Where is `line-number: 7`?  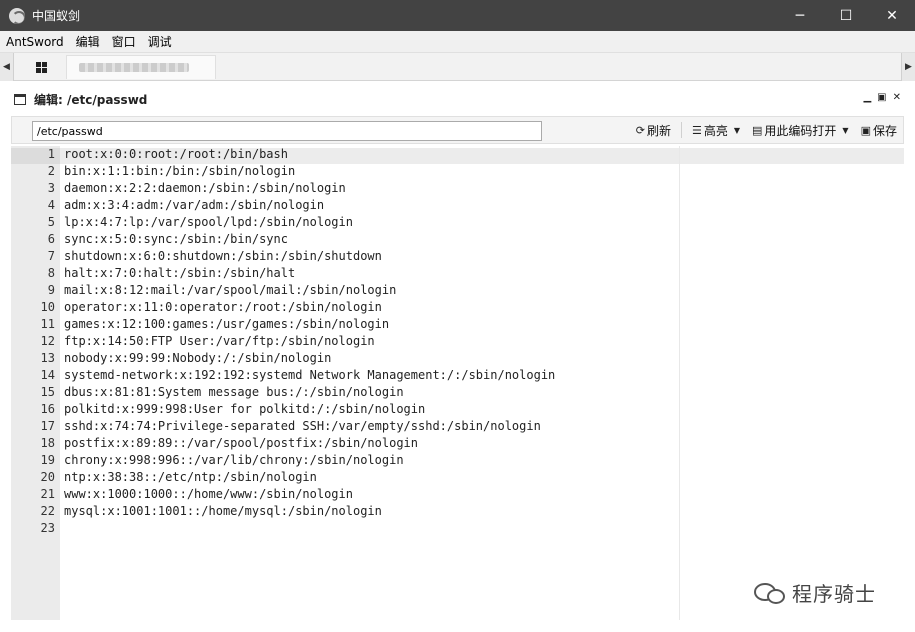 line-number: 7 is located at coordinates (51, 256).